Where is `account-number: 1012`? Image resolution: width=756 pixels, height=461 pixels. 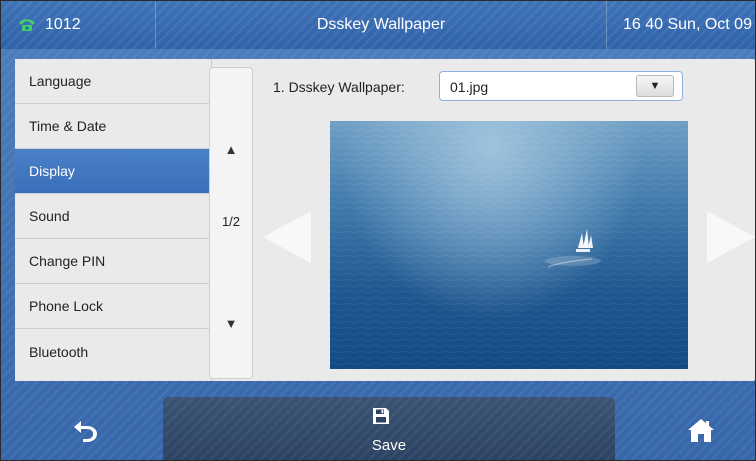
account-number: 1012 is located at coordinates (63, 24).